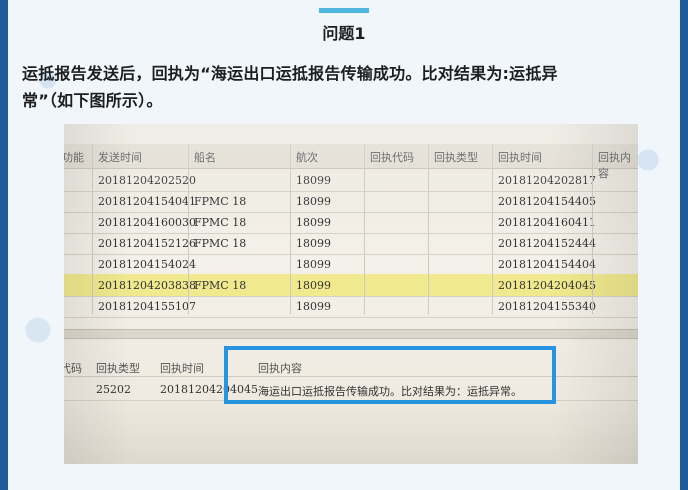 The height and width of the screenshot is (490, 688). Describe the element at coordinates (344, 10) in the screenshot. I see `accent-bar` at that location.